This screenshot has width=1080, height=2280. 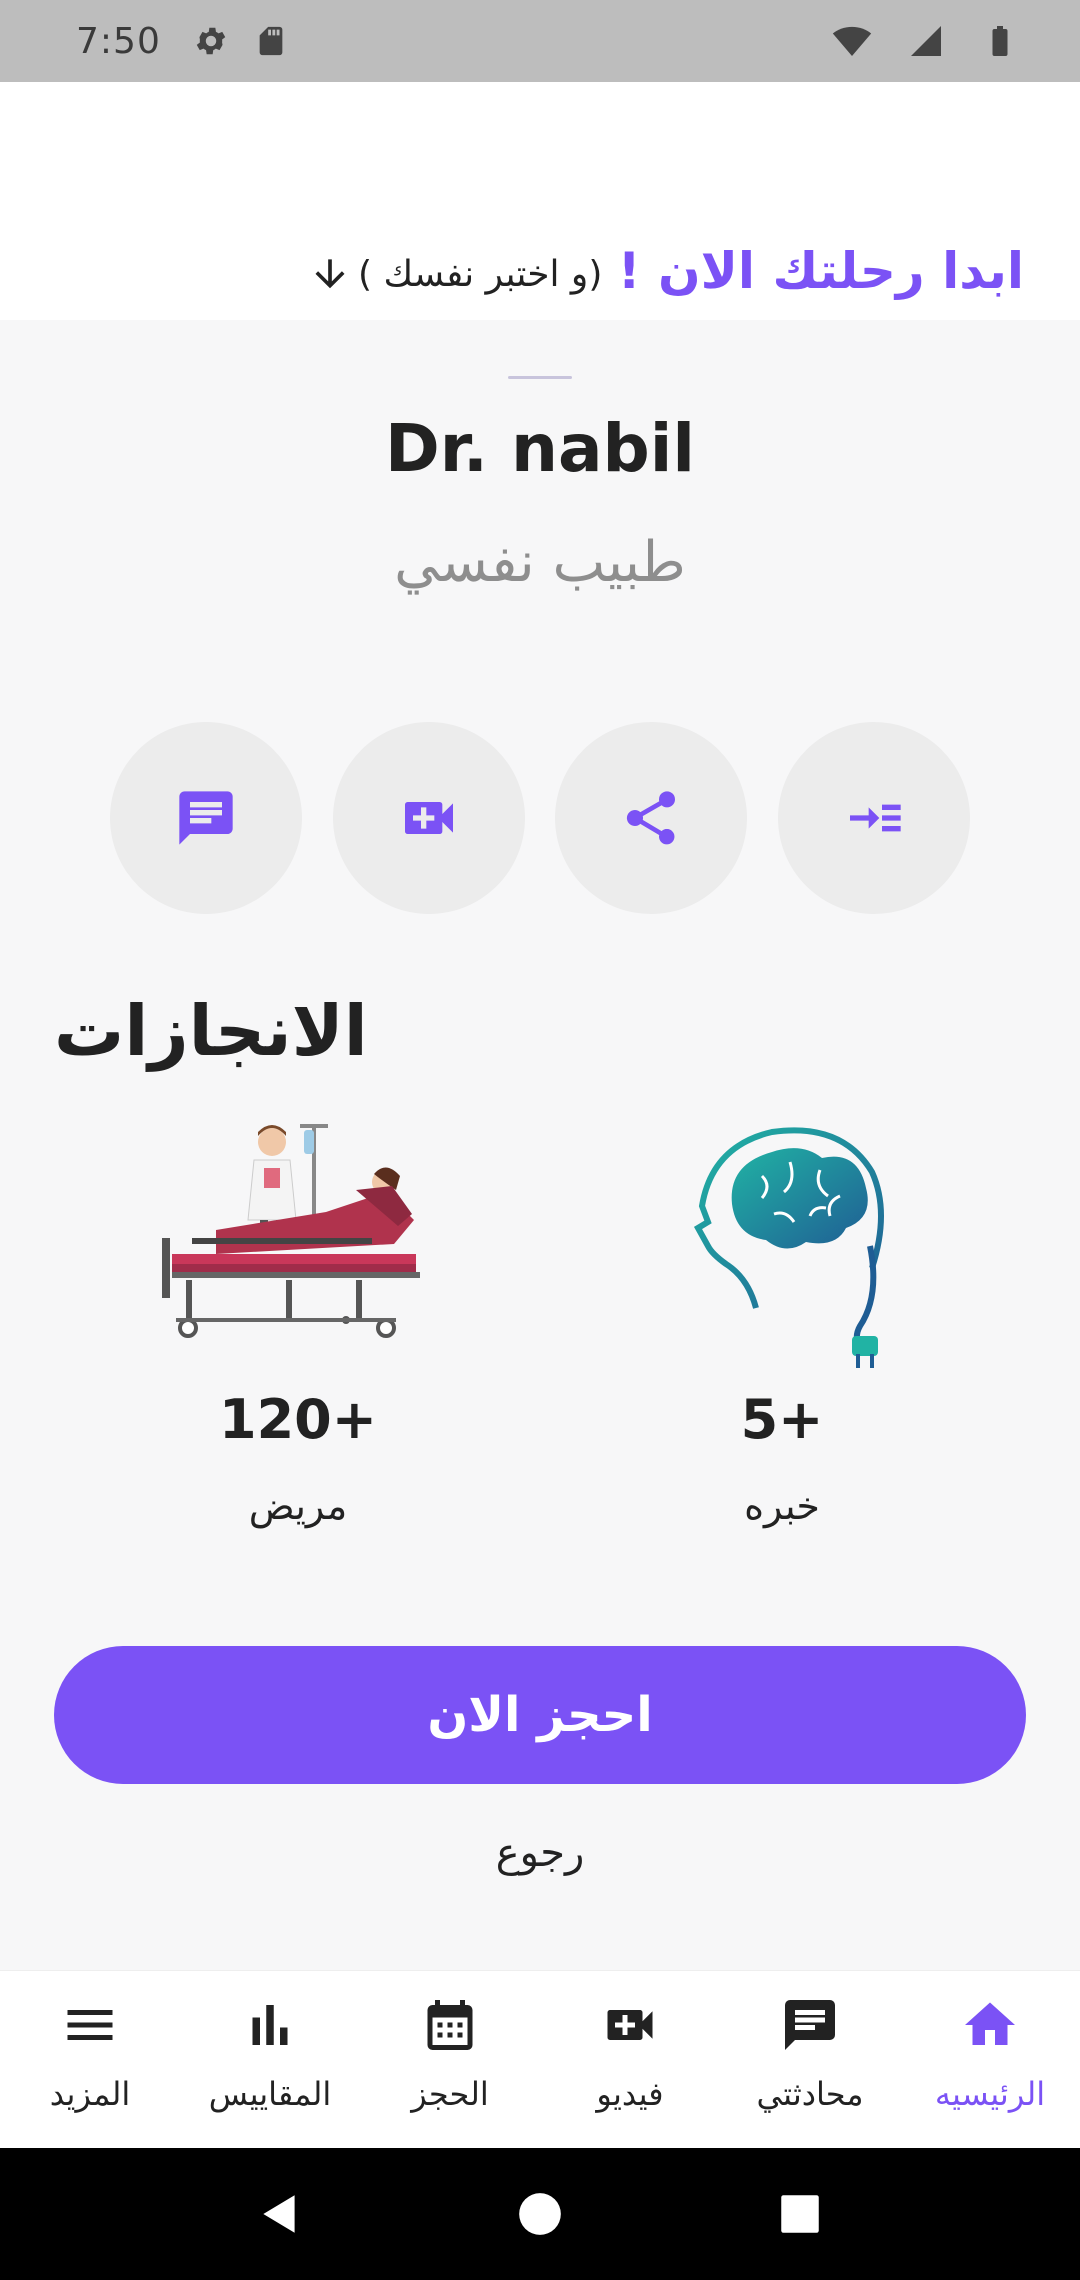 I want to click on menu-icon, so click(x=90, y=2025).